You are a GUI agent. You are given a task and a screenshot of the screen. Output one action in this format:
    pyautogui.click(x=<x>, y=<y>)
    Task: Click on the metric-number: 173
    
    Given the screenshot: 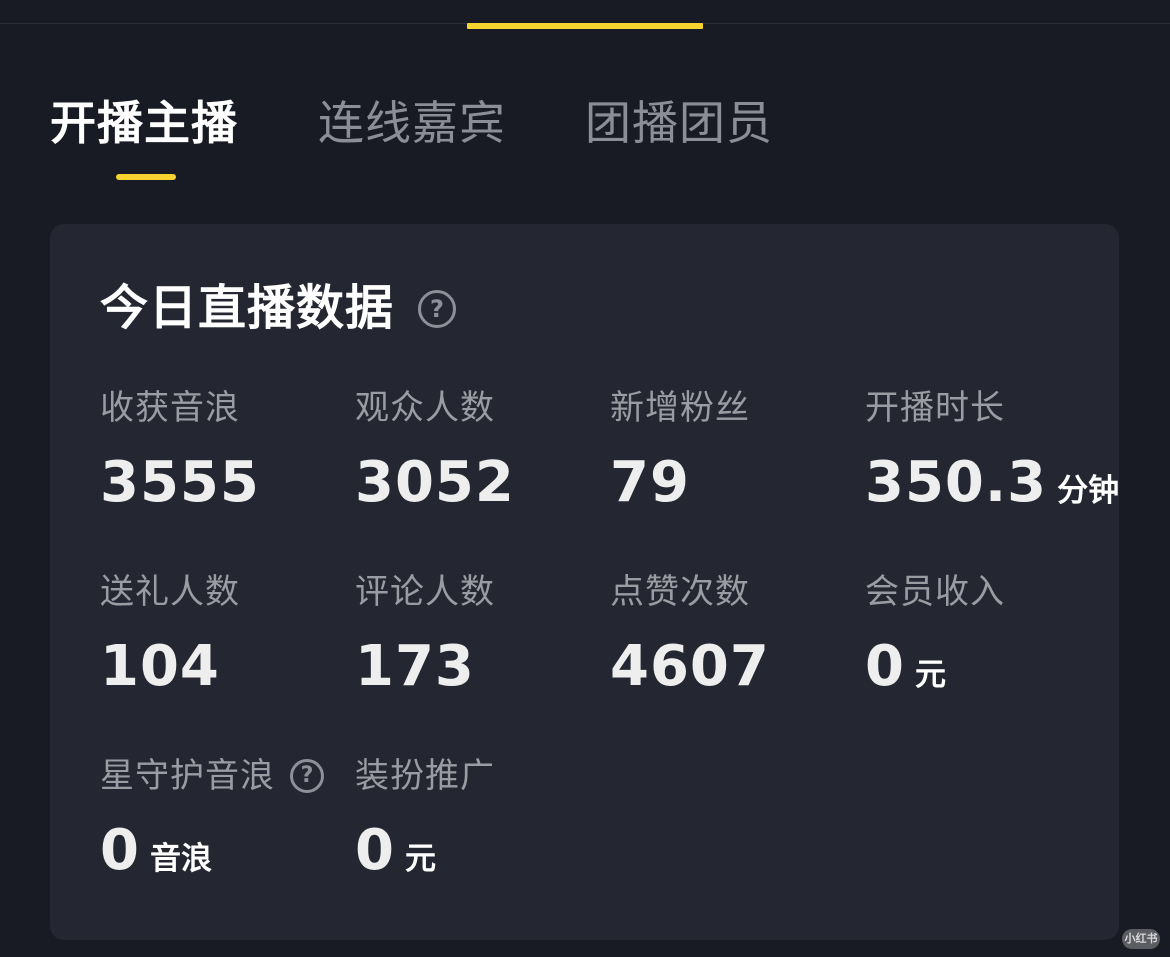 What is the action you would take?
    pyautogui.click(x=415, y=666)
    